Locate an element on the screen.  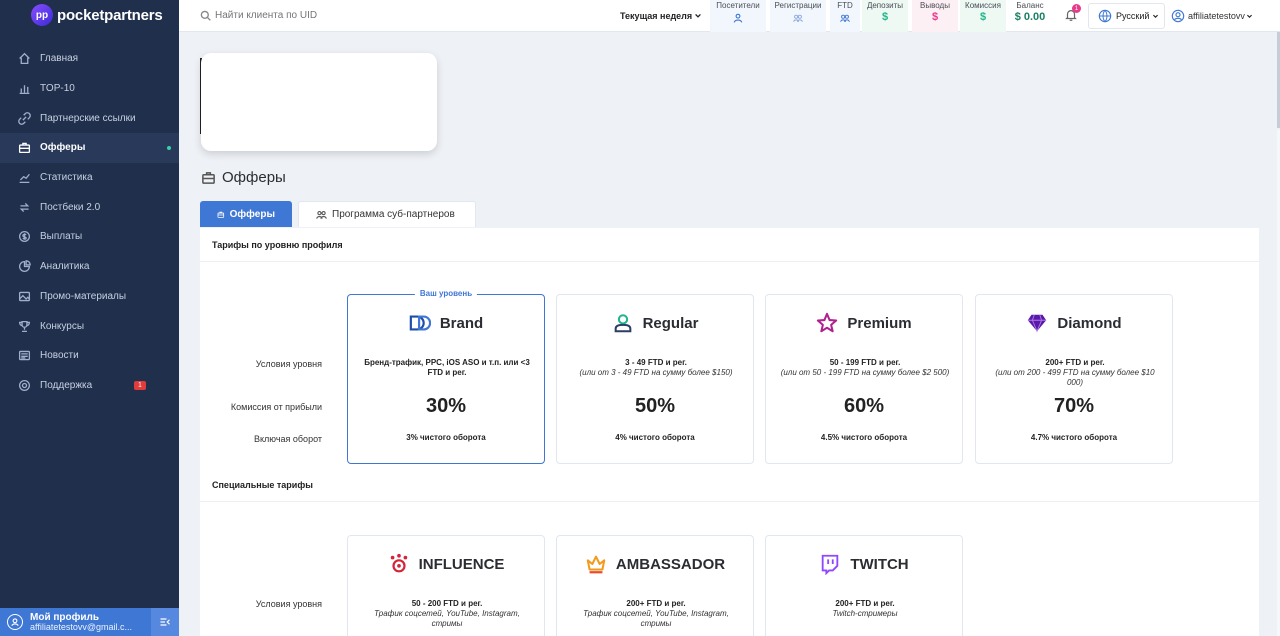
briefcase-icon is located at coordinates (208, 178).